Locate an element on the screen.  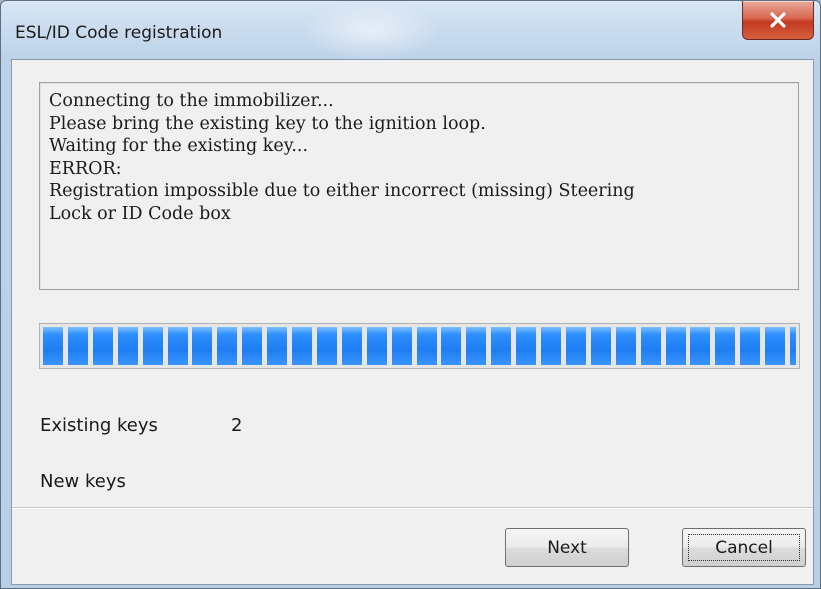
progress-track is located at coordinates (419, 346).